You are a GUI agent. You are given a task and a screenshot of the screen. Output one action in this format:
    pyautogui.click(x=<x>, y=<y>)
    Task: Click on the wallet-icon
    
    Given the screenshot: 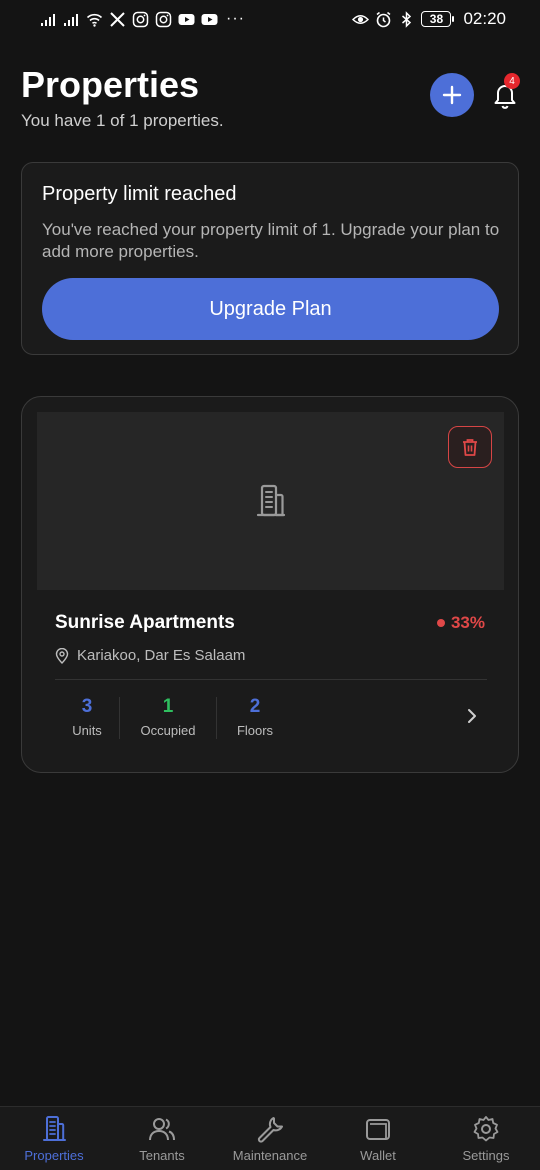 What is the action you would take?
    pyautogui.click(x=378, y=1129)
    